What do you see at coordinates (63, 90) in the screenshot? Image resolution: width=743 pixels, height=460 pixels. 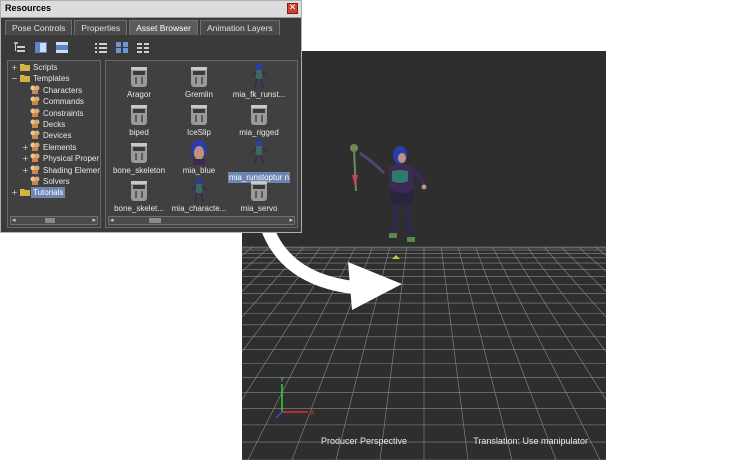 I see `tree-item-label: Characters` at bounding box center [63, 90].